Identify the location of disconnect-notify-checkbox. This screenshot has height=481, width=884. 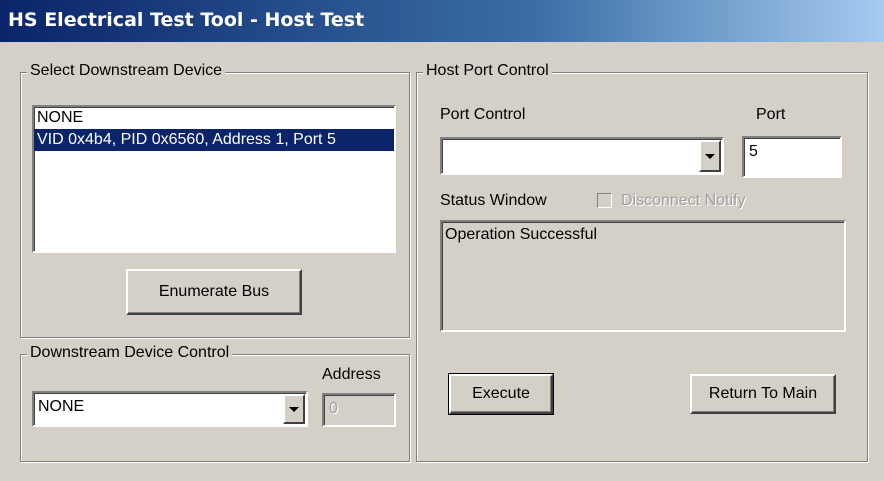
(604, 200).